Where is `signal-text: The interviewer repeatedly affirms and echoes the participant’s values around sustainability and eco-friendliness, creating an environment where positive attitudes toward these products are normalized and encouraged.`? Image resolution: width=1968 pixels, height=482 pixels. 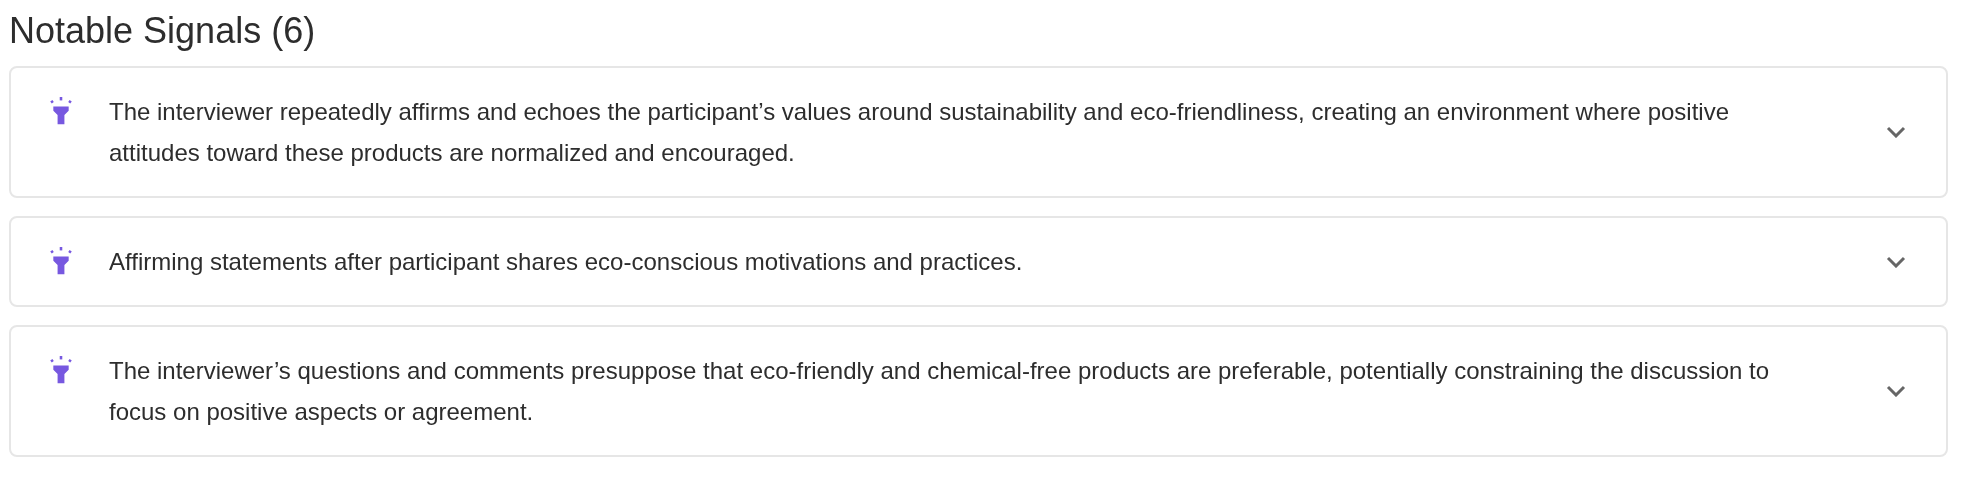 signal-text: The interviewer repeatedly affirms and echoes the participant’s values around sustainability and eco-friendliness, creating an environment where positive attitudes toward these products are normalized and encouraged. is located at coordinates (919, 132).